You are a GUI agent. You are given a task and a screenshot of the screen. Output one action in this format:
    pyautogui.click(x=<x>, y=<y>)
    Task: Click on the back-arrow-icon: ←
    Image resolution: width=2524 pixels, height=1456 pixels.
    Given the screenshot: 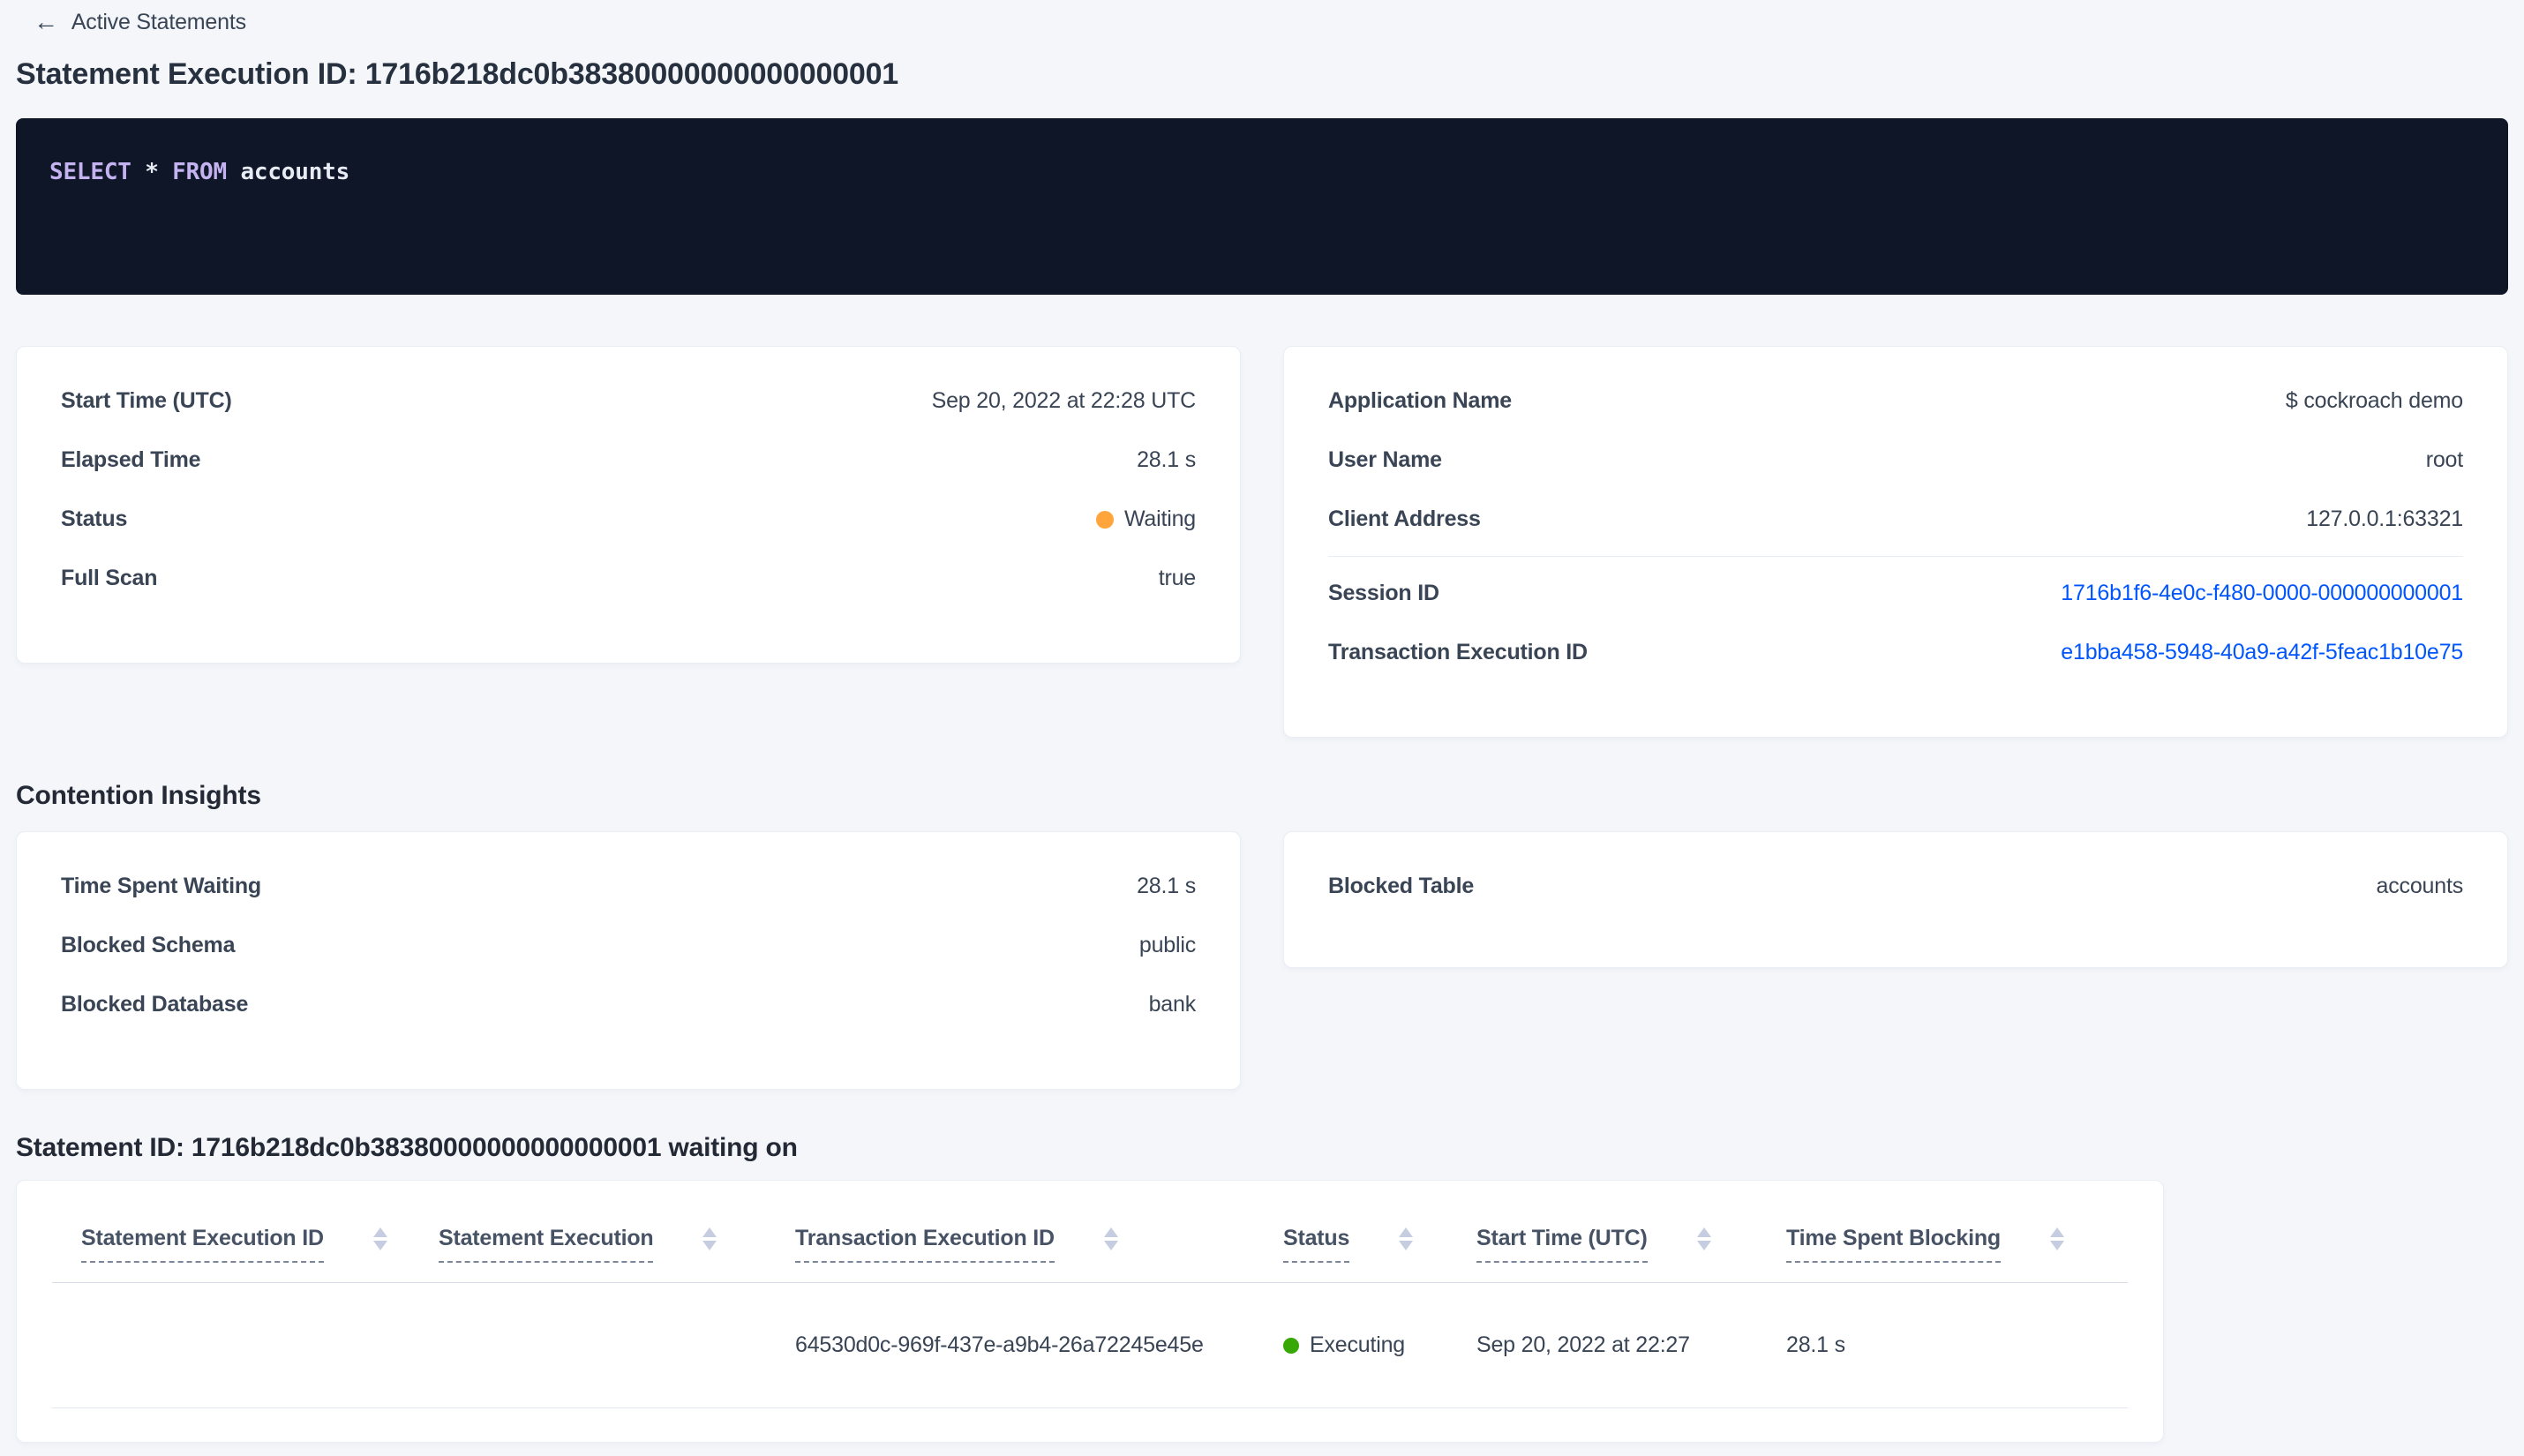 What is the action you would take?
    pyautogui.click(x=46, y=21)
    